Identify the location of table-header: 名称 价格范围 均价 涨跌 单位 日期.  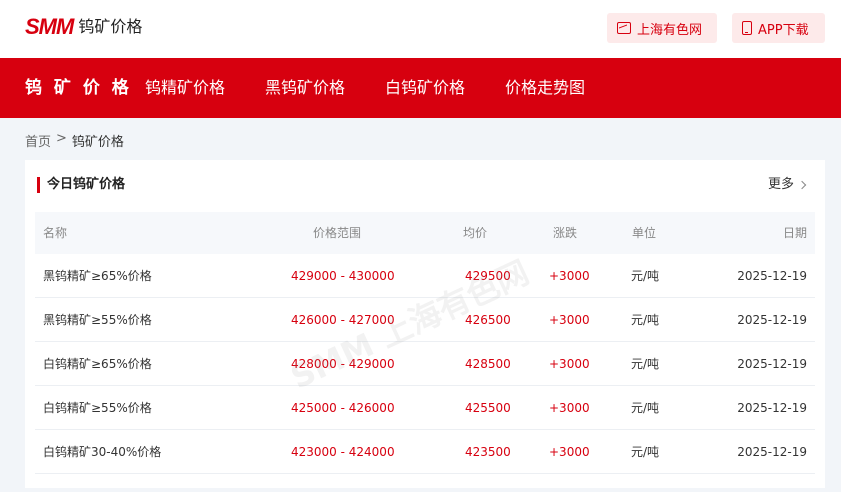
(425, 233).